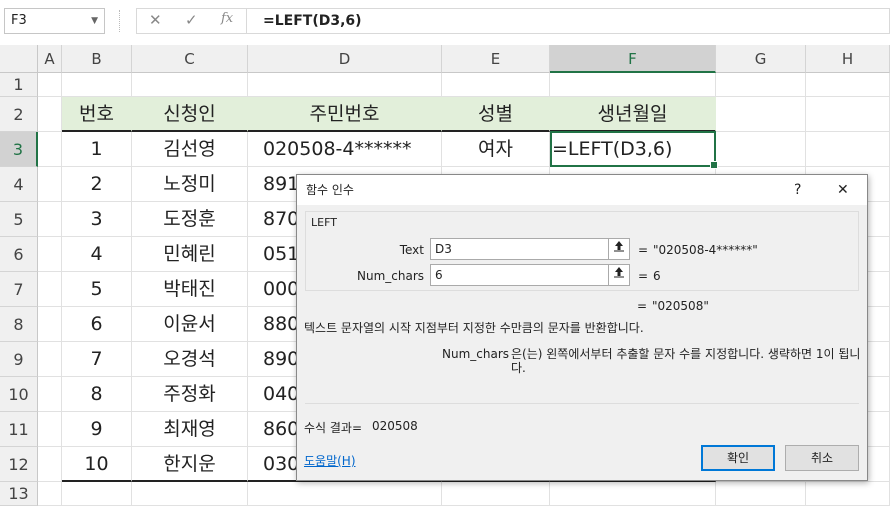 The width and height of the screenshot is (890, 506). I want to click on cell-g3, so click(761, 149).